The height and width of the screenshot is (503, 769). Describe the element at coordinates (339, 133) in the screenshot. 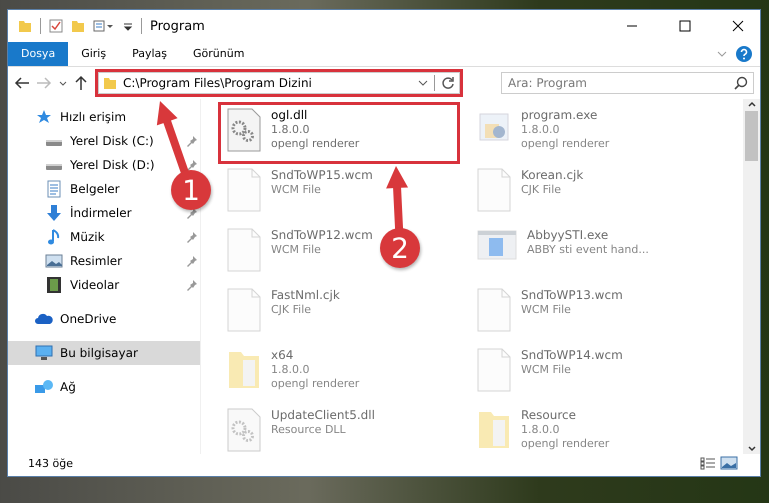

I see `file-item: ogl.dll 1.8.0.0 opengl renderer` at that location.